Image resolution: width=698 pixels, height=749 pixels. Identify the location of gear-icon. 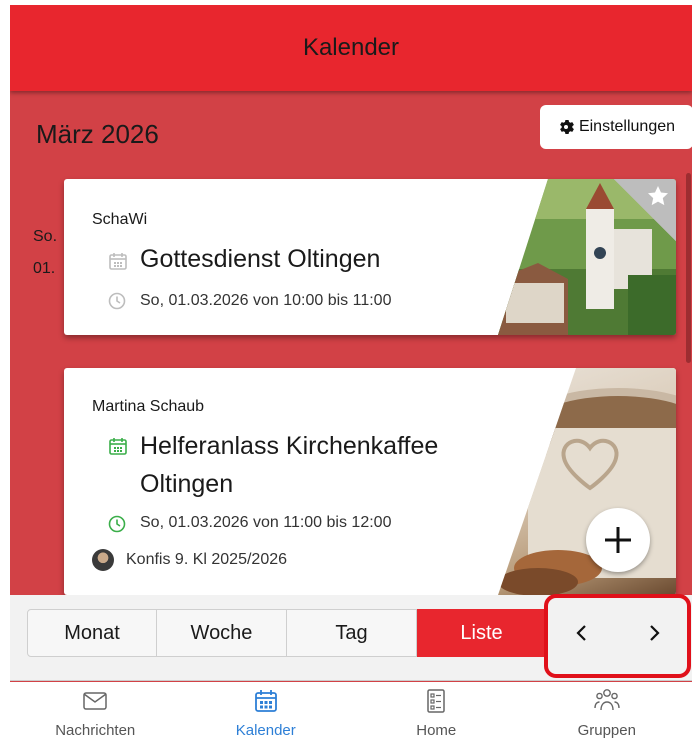
(567, 127).